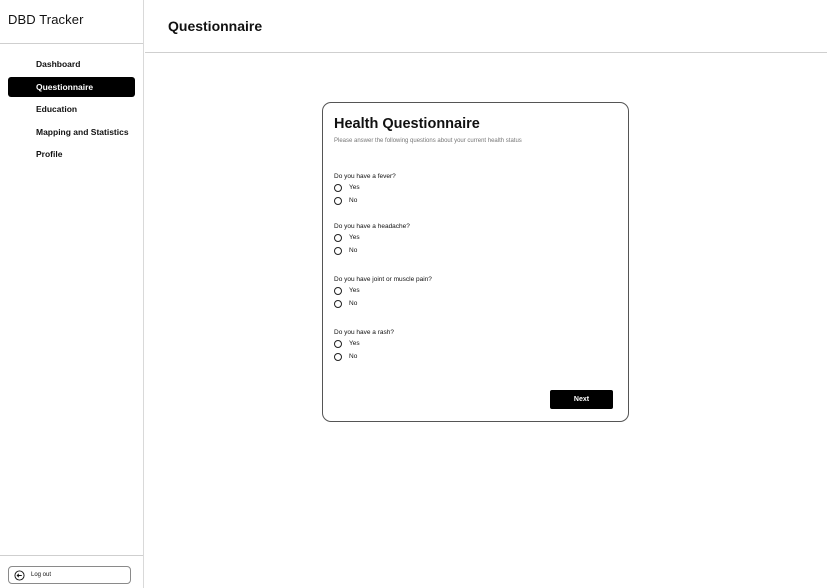  What do you see at coordinates (364, 332) in the screenshot?
I see `question-text: Do you have a rash?` at bounding box center [364, 332].